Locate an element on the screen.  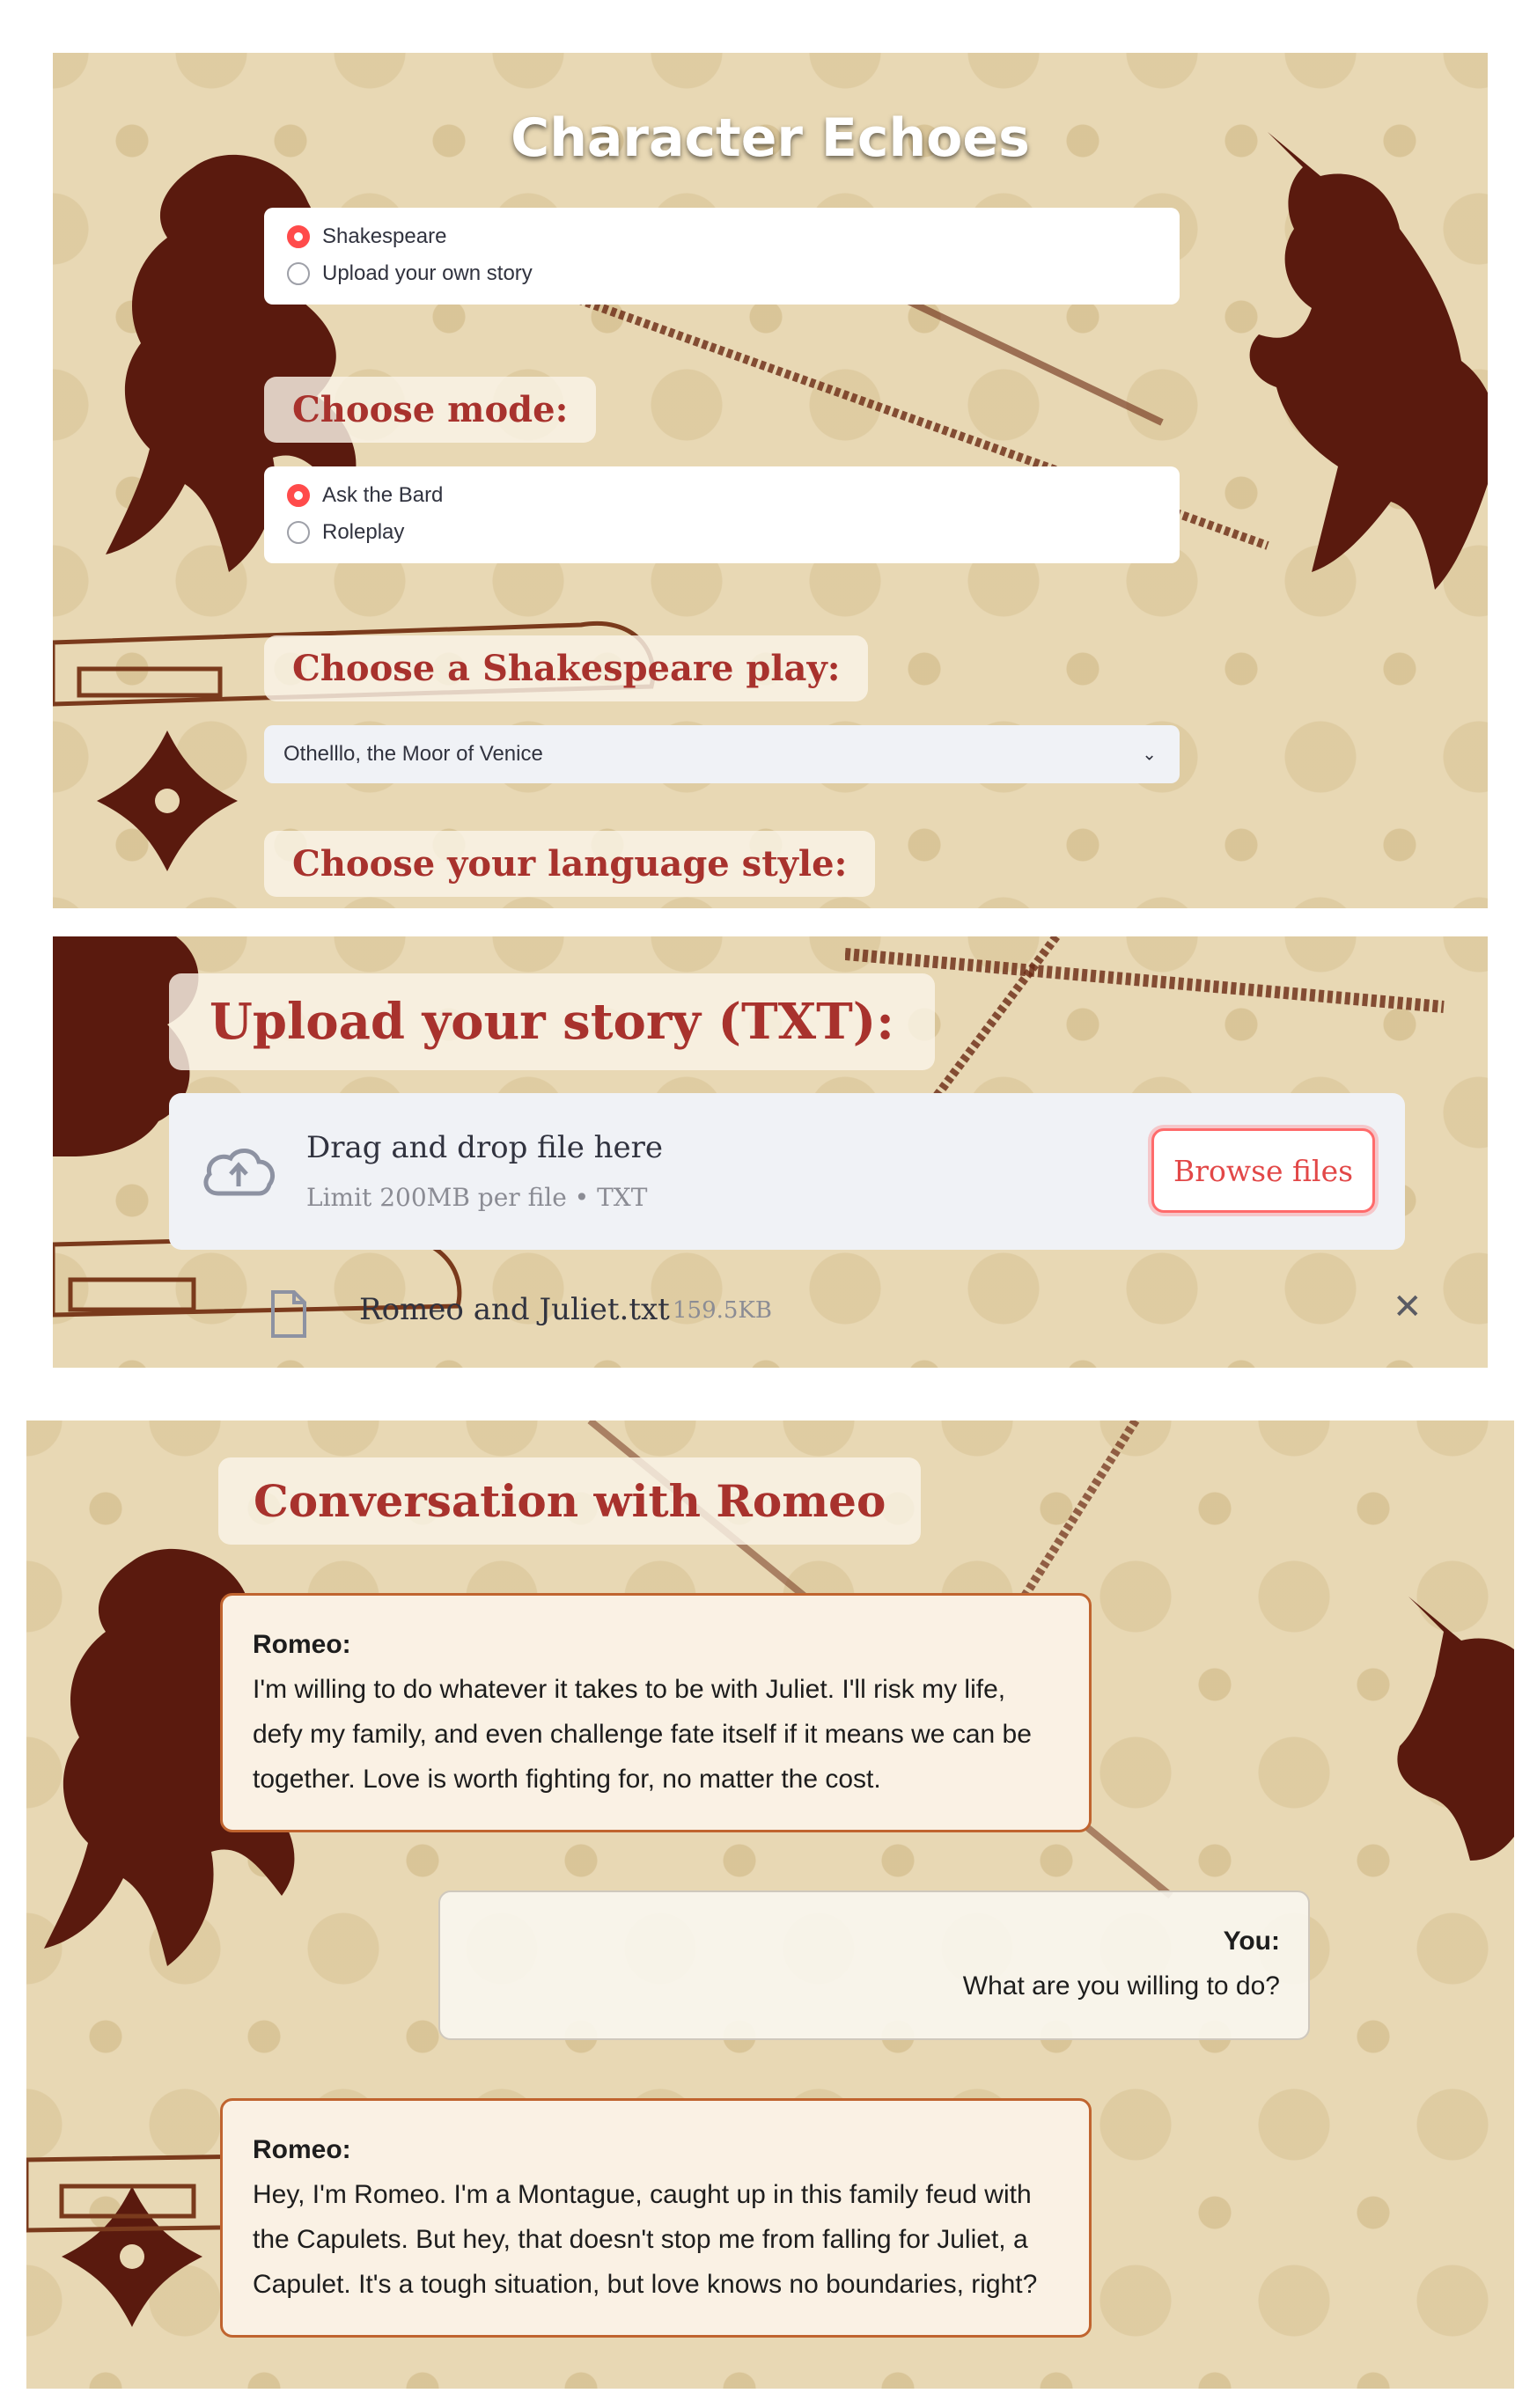
radio-label: Shakespeare is located at coordinates (384, 236).